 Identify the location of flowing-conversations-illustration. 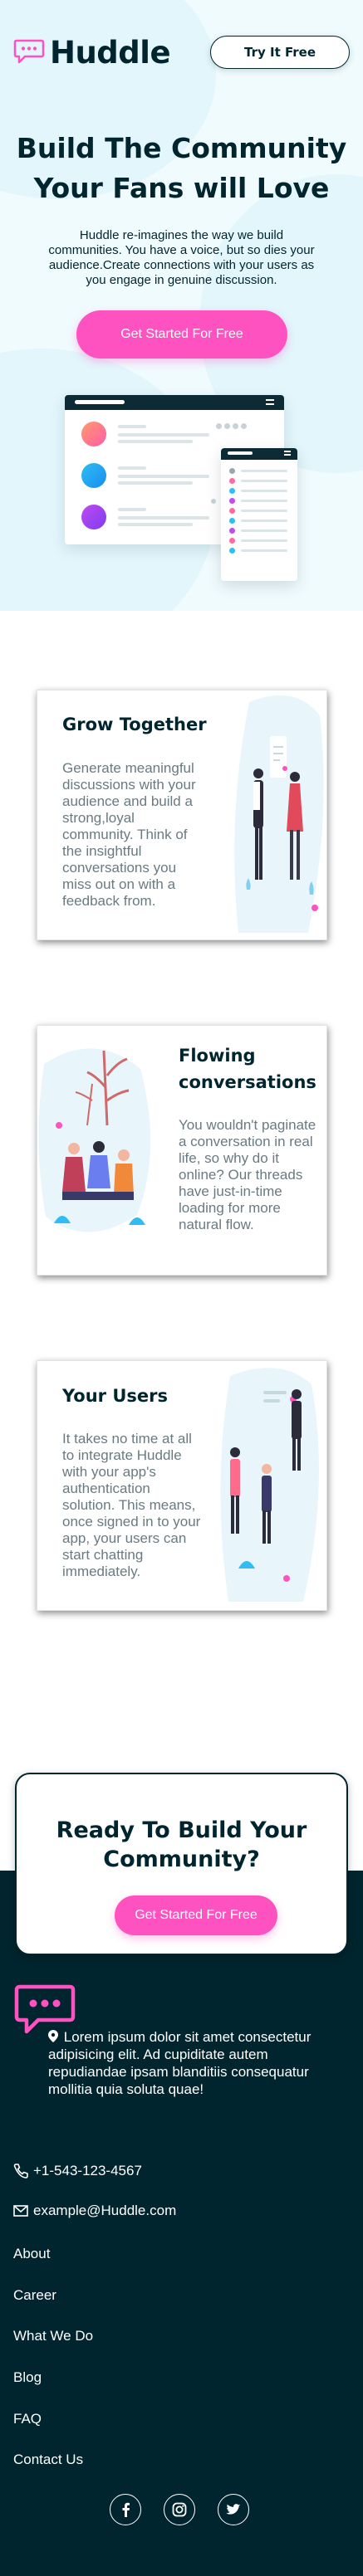
(94, 1140).